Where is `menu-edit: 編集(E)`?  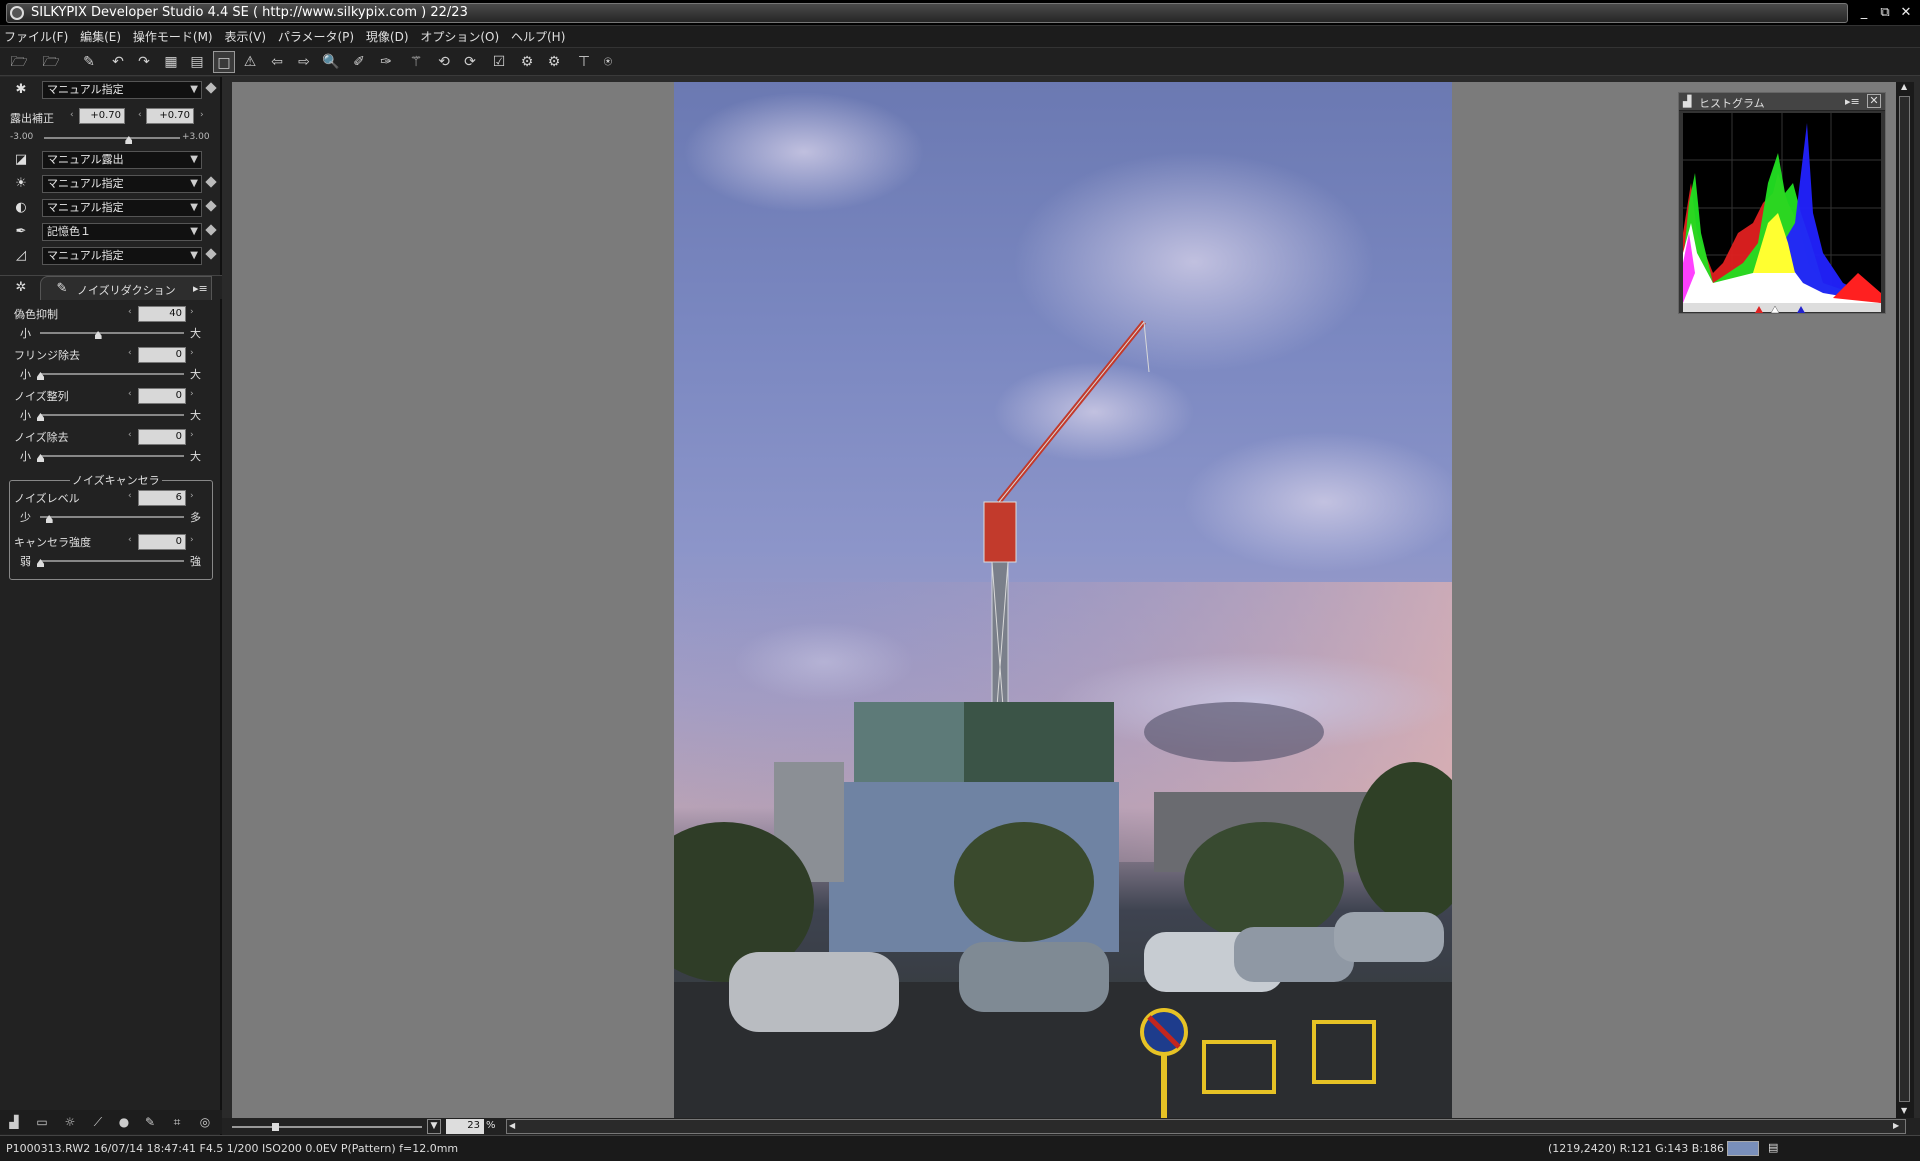 menu-edit: 編集(E) is located at coordinates (100, 37).